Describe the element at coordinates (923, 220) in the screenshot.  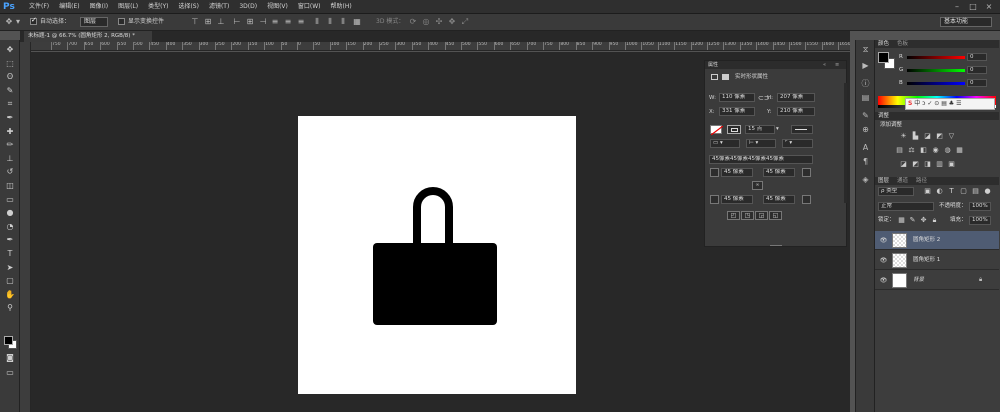
I see `lock-position-icon: ✥` at that location.